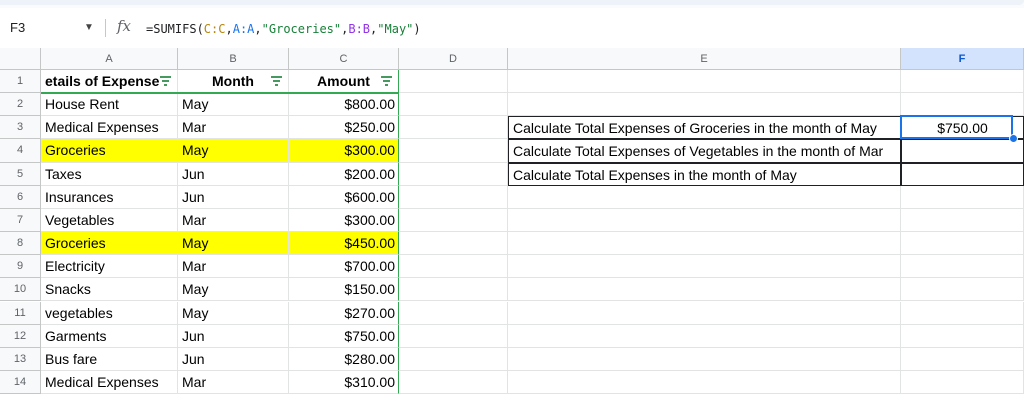  Describe the element at coordinates (109, 382) in the screenshot. I see `details-cell: Medical Expenses` at that location.